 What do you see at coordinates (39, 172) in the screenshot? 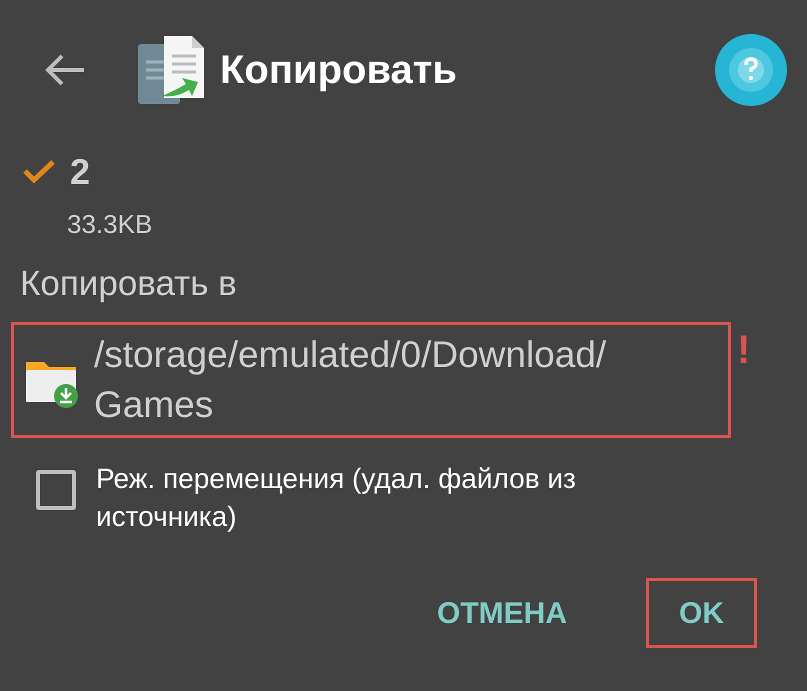
I see `check-icon` at bounding box center [39, 172].